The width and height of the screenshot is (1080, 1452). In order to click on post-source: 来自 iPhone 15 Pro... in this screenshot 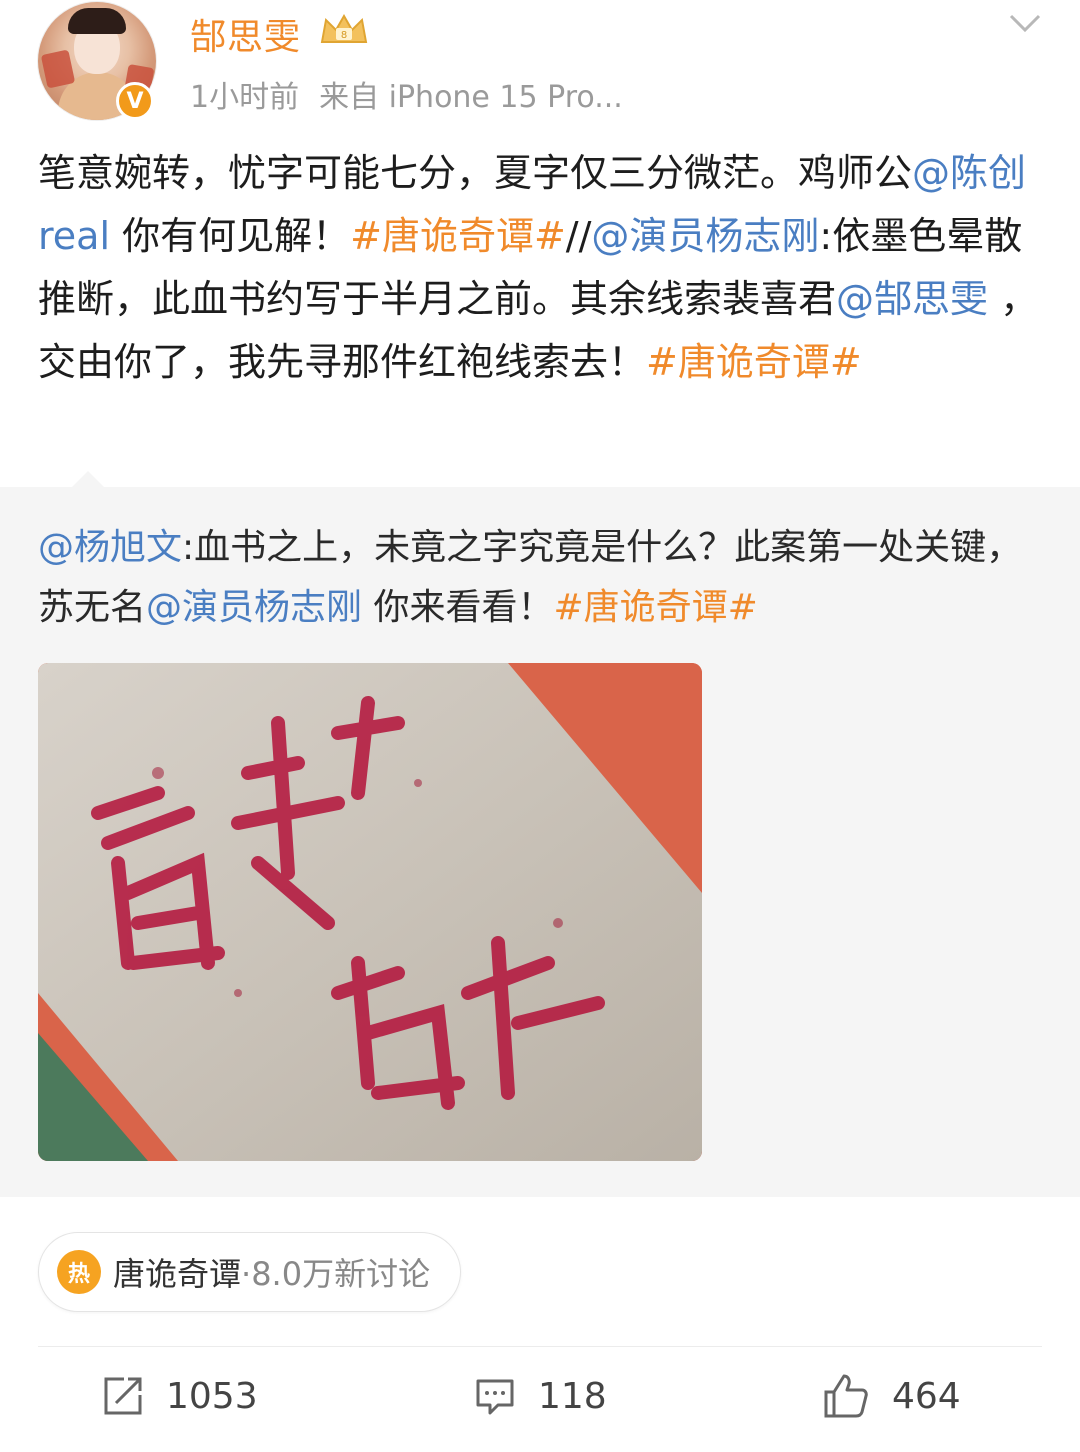, I will do `click(471, 97)`.